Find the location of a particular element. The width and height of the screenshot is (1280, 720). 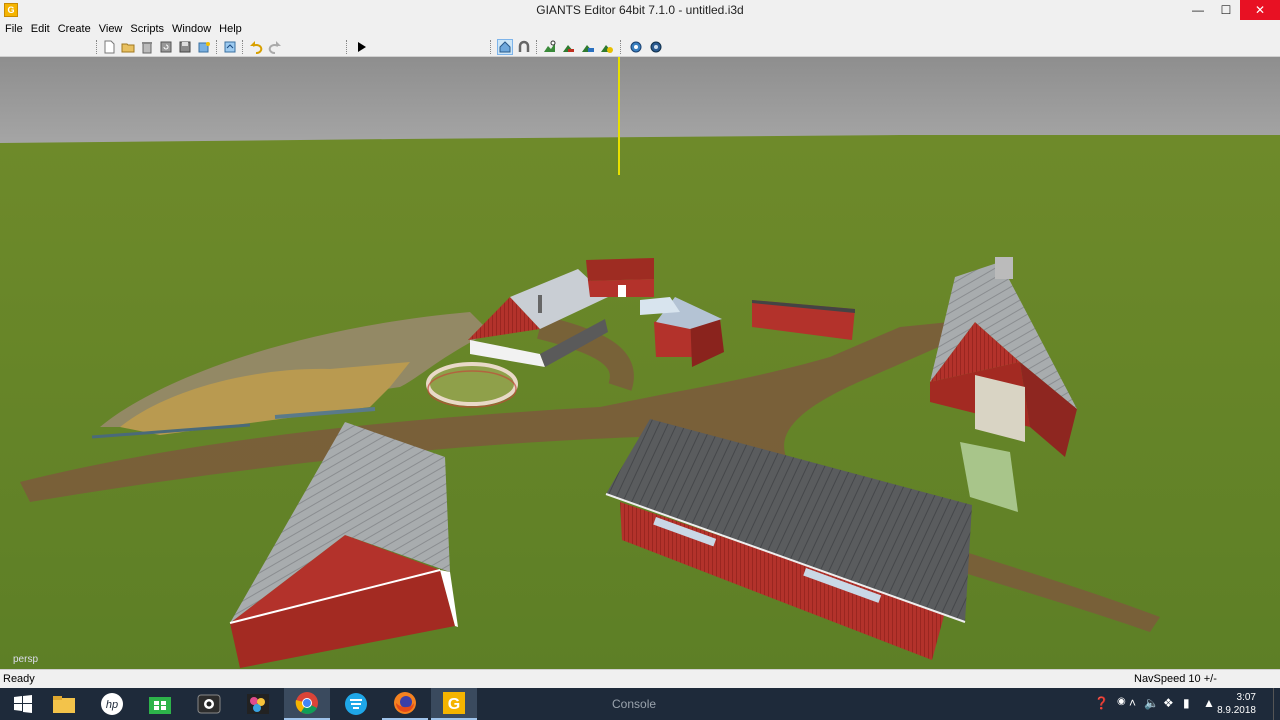

redo-icon is located at coordinates (275, 47).